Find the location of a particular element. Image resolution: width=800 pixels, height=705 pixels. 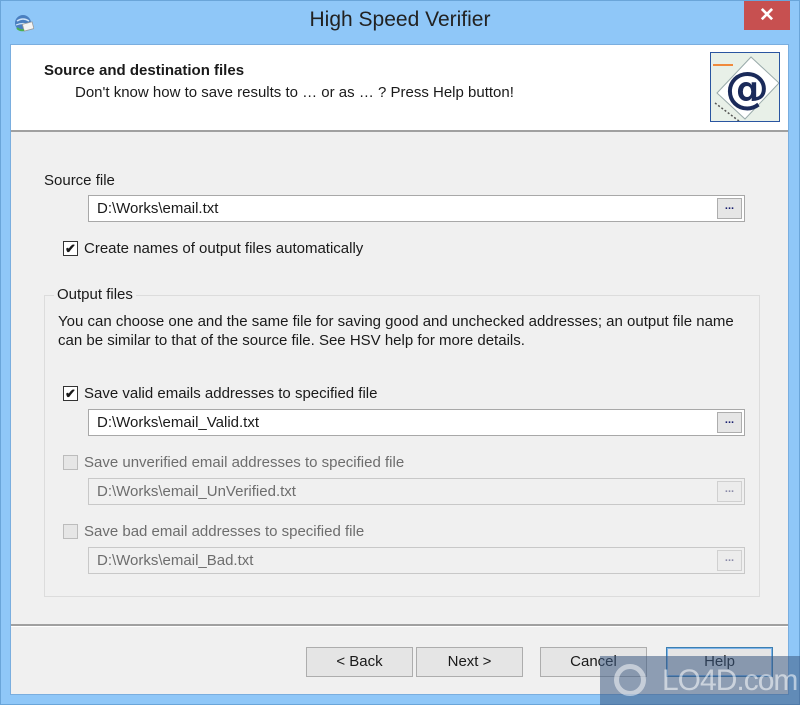

source-file-value: D:\Works\email.txt is located at coordinates (158, 208).